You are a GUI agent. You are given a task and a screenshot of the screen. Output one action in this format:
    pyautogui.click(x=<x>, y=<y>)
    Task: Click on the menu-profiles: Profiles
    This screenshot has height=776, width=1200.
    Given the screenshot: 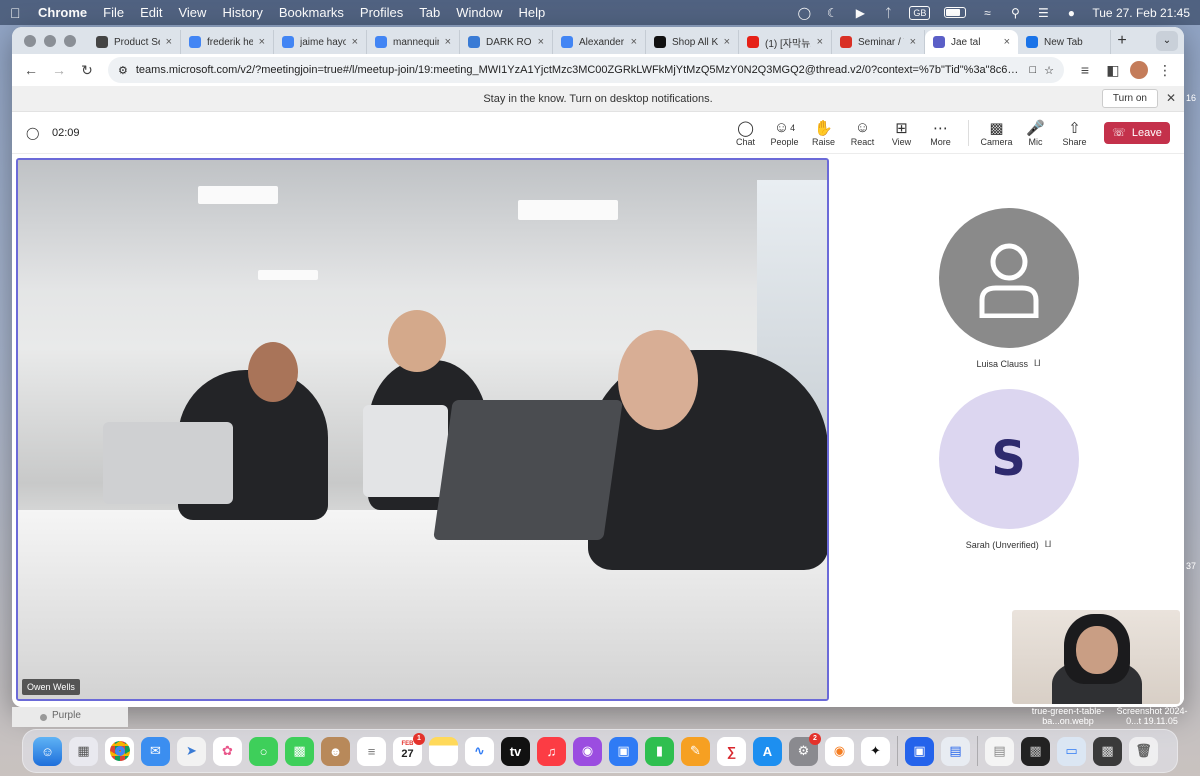 What is the action you would take?
    pyautogui.click(x=381, y=12)
    